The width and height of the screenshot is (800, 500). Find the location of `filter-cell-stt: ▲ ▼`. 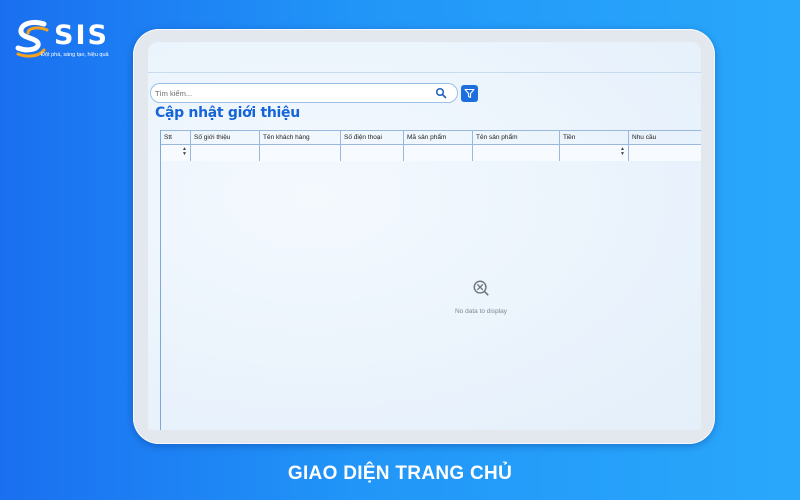

filter-cell-stt: ▲ ▼ is located at coordinates (176, 153).